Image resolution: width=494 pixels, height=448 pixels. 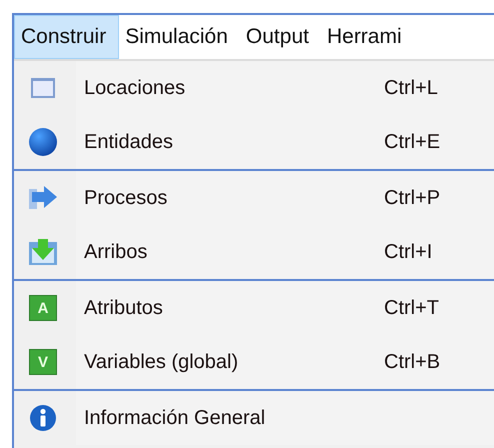 I want to click on sphere-icon, so click(x=43, y=142).